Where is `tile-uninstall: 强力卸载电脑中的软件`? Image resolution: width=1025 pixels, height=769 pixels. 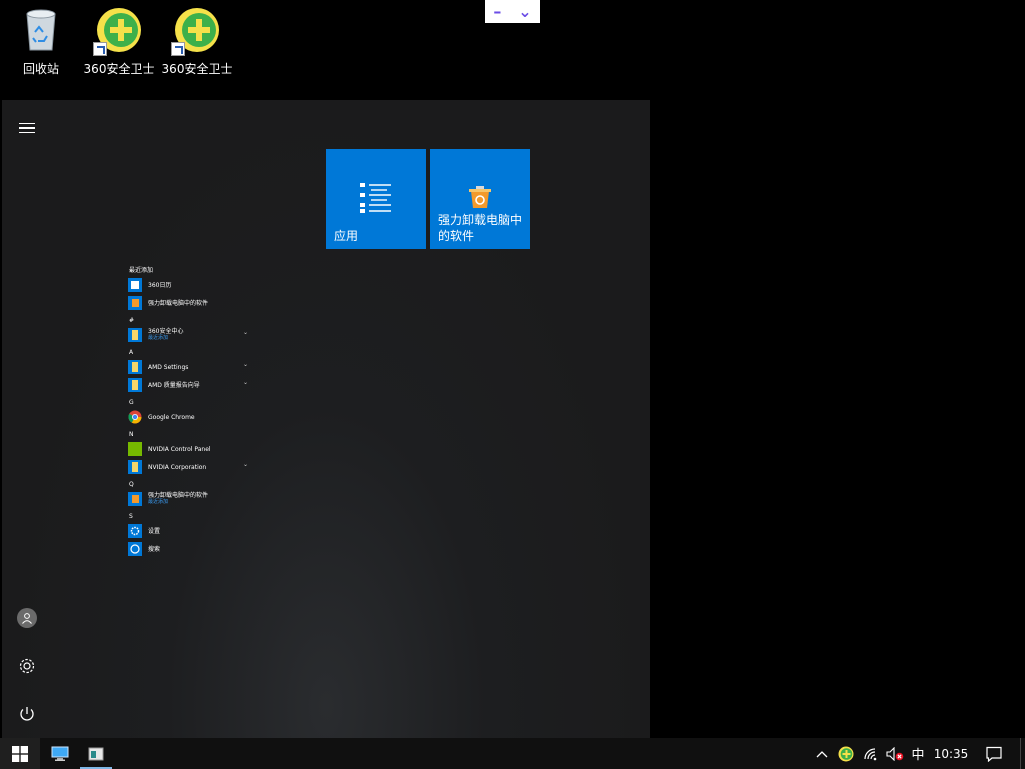 tile-uninstall: 强力卸载电脑中的软件 is located at coordinates (480, 199).